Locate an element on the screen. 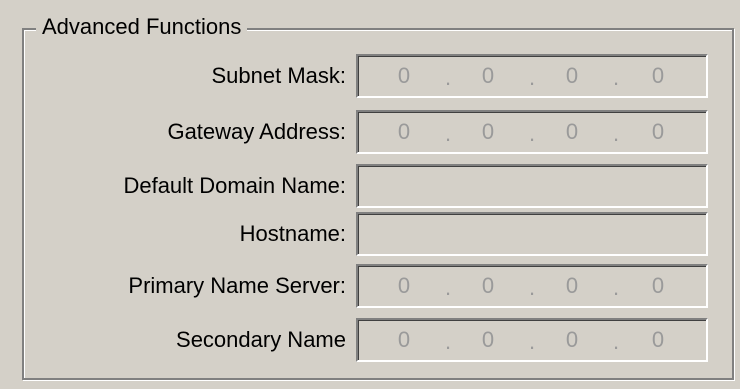 Image resolution: width=740 pixels, height=389 pixels. gateway-address-row: Gateway Address: 0 . 0 . 0 . 0 is located at coordinates (370, 132).